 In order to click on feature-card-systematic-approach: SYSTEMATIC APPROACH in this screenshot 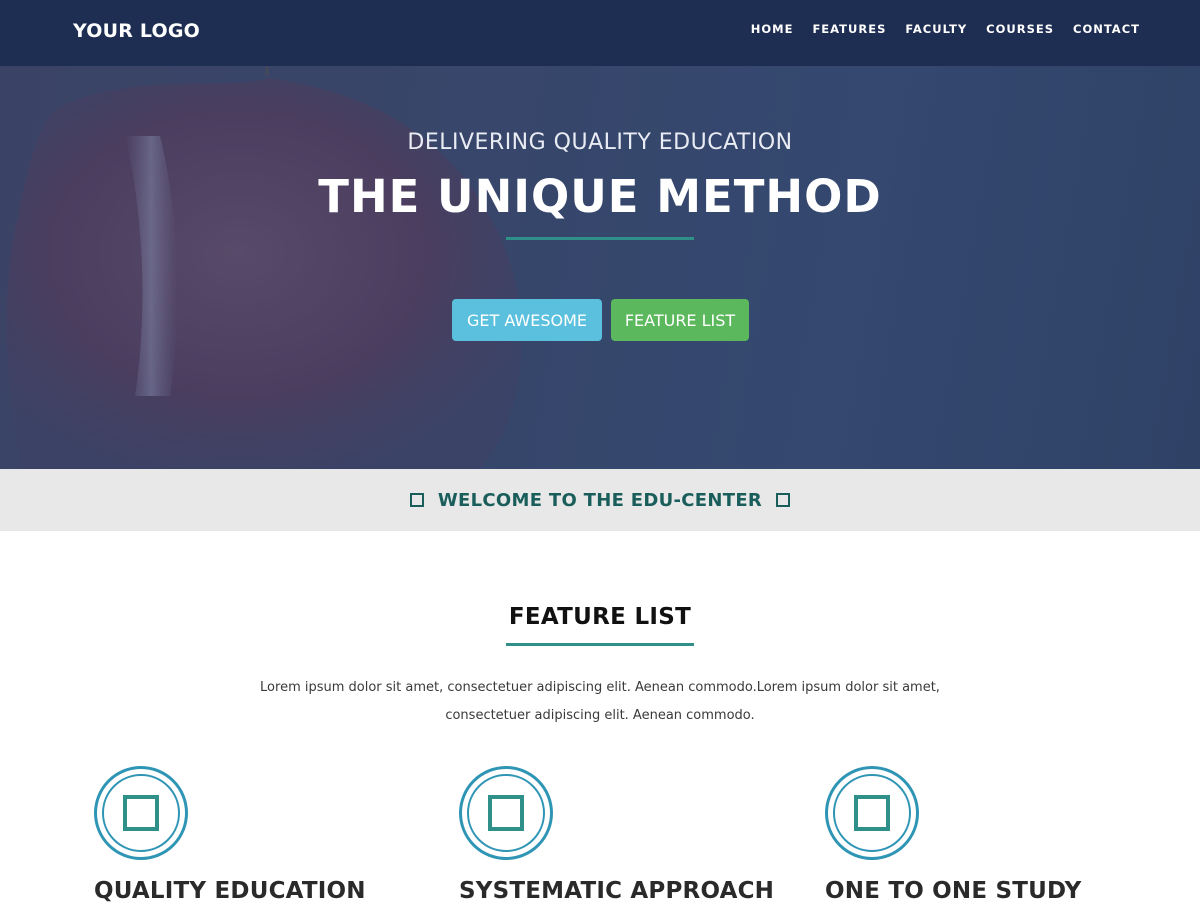, I will do `click(619, 835)`.